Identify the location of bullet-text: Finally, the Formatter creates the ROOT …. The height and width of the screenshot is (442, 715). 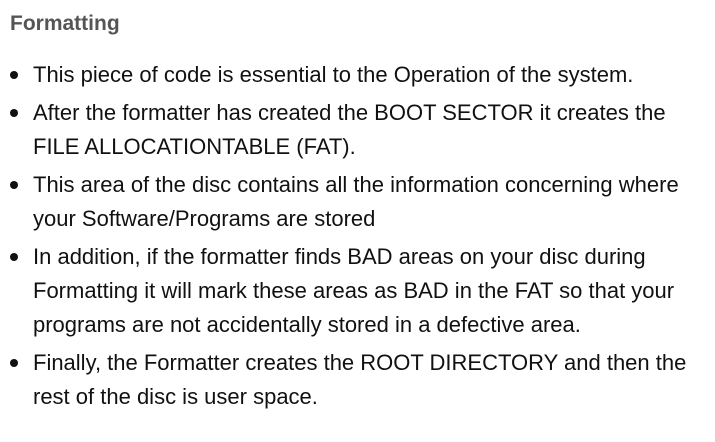
(360, 379).